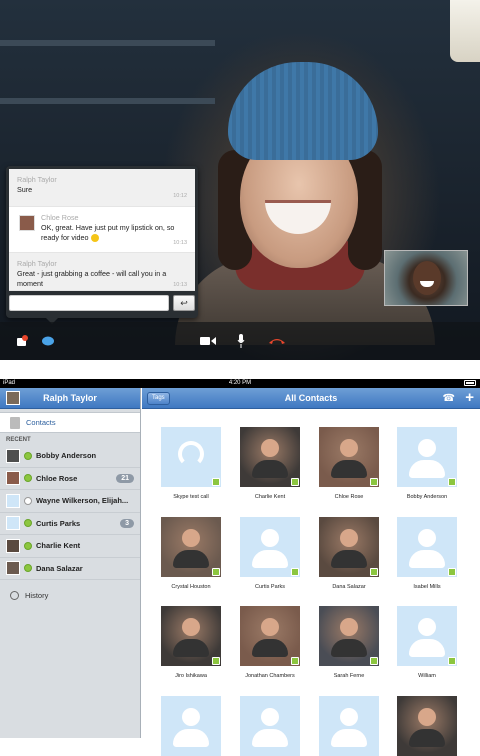 Image resolution: width=480 pixels, height=756 pixels. I want to click on contact-tile: Bobby Anderson, so click(427, 463).